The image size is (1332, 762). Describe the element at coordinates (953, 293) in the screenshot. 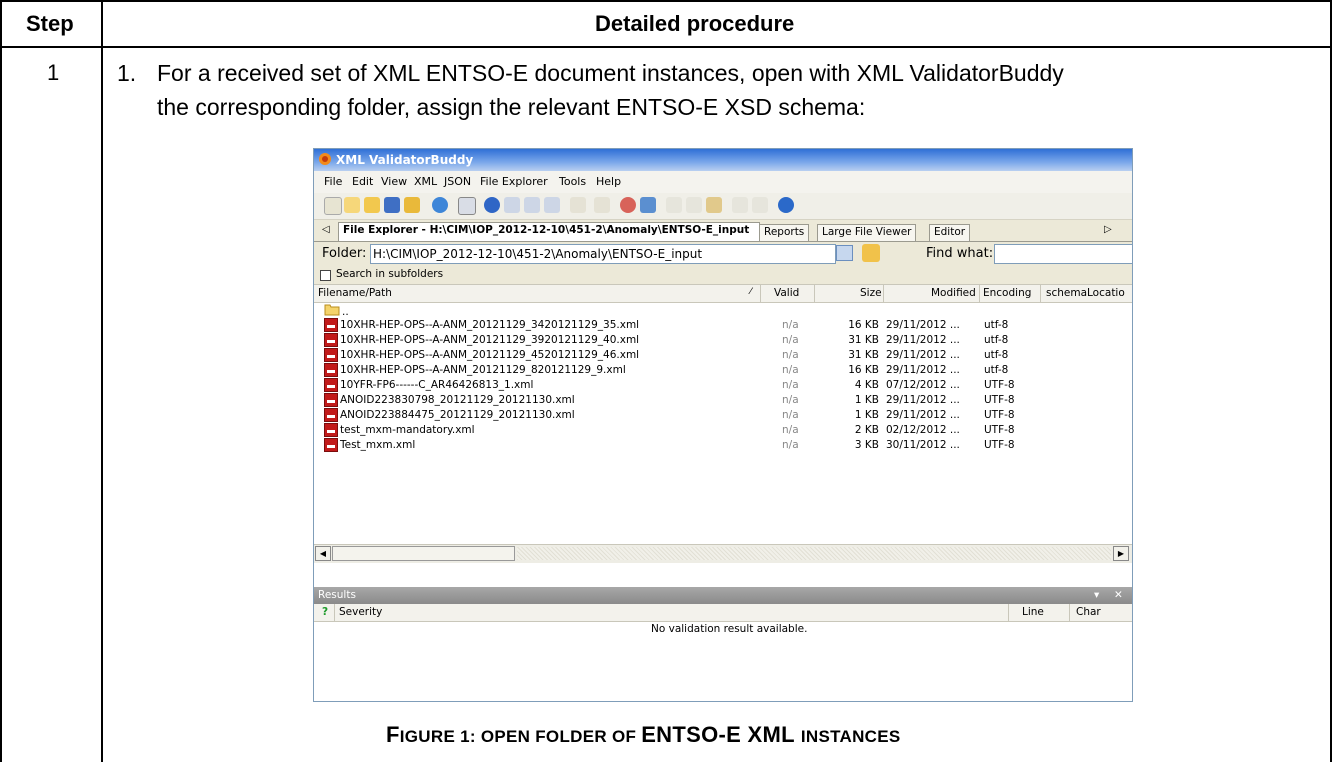

I see `col-modified: Modified` at that location.